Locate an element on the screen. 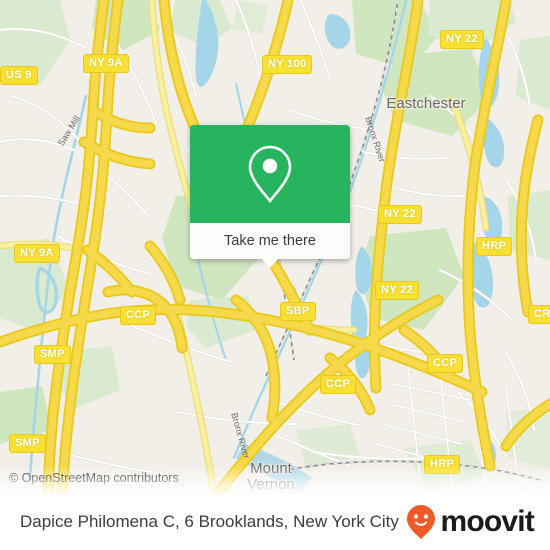 The width and height of the screenshot is (550, 550). take-me-there-button: Take me there is located at coordinates (270, 241).